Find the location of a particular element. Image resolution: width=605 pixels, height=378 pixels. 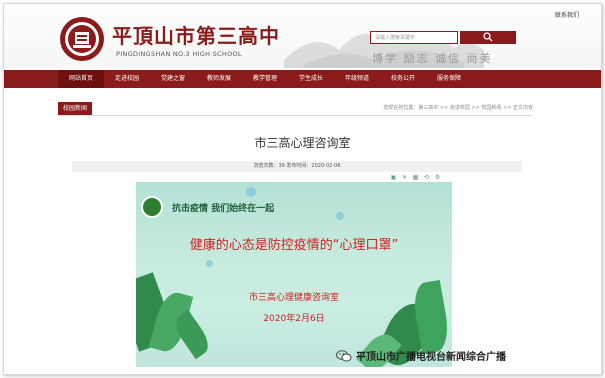

nav-item-campus: 走进校园 is located at coordinates (127, 79).